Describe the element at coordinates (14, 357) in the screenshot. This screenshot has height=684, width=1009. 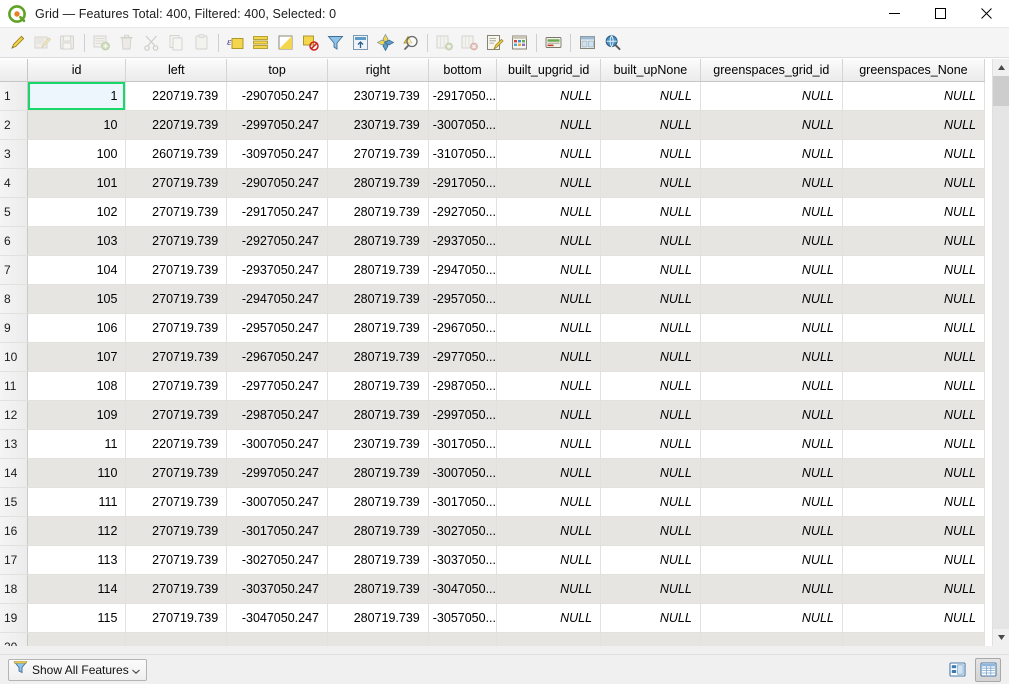
I see `row-header: 10` at that location.